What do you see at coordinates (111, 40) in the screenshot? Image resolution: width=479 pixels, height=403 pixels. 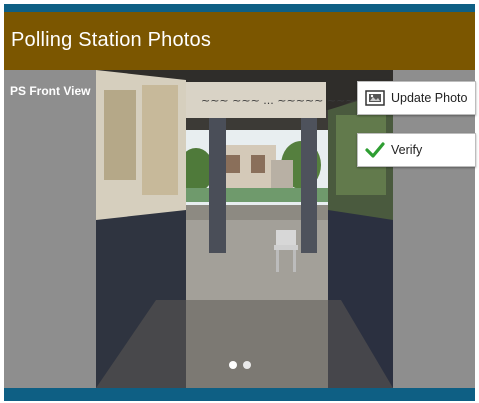 I see `page-title: Polling Station Photos` at bounding box center [111, 40].